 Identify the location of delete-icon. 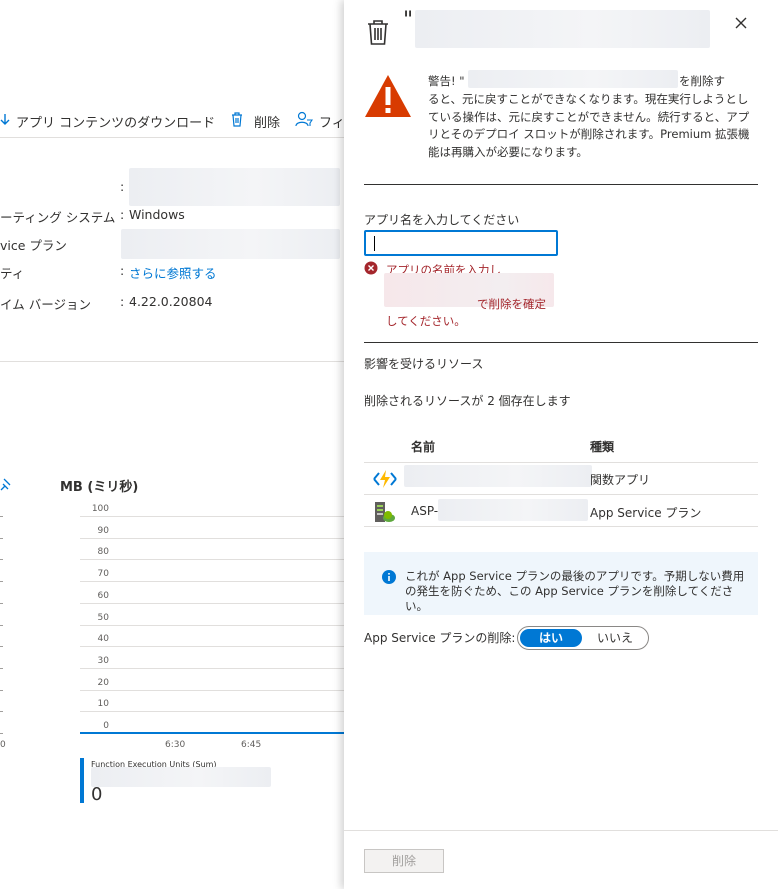
(237, 120).